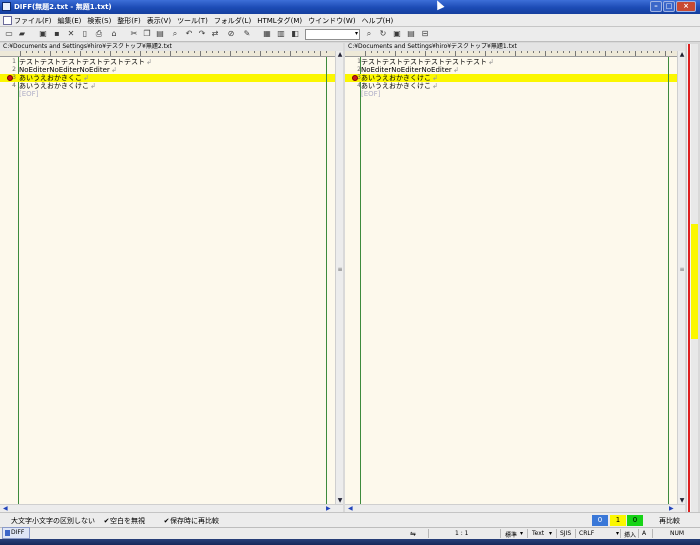  What do you see at coordinates (71, 34) in the screenshot?
I see `cut-icon: ✕` at bounding box center [71, 34].